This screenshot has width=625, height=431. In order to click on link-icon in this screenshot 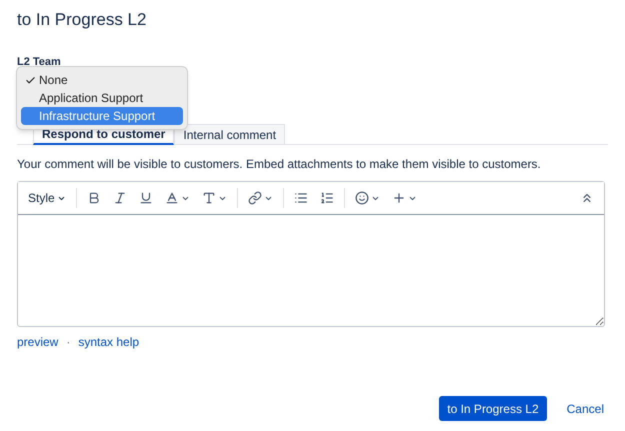, I will do `click(255, 198)`.